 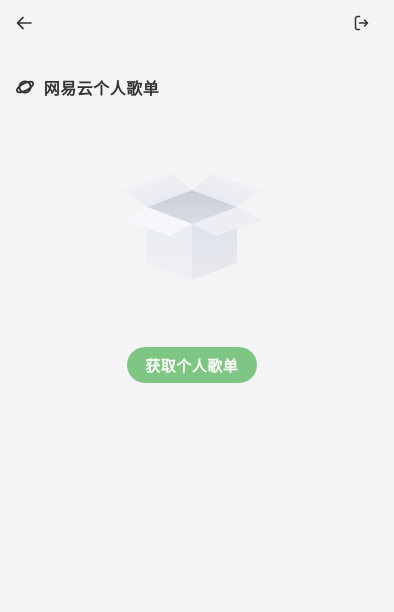 I want to click on section-header: 网易云个人歌单, so click(x=87, y=87).